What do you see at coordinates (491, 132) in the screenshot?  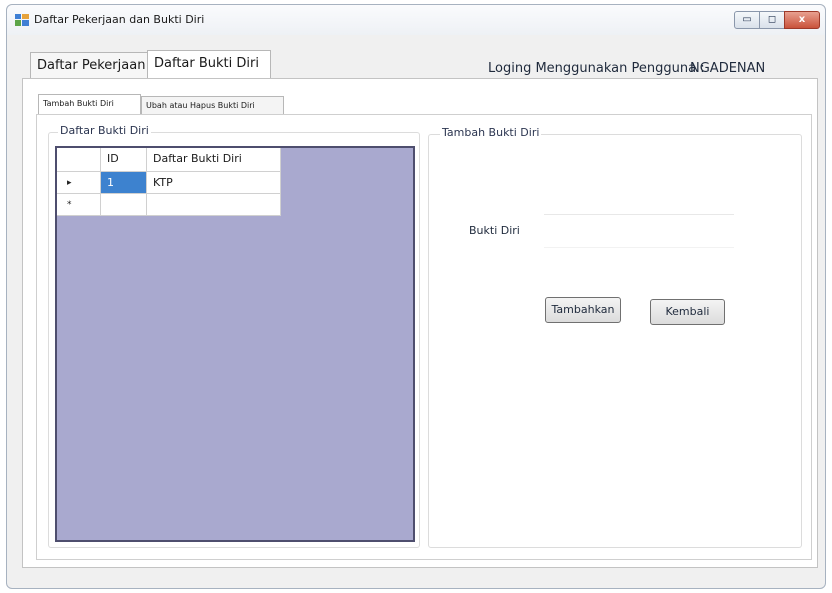 I see `form-group-caption: Tambah Bukti Diri` at bounding box center [491, 132].